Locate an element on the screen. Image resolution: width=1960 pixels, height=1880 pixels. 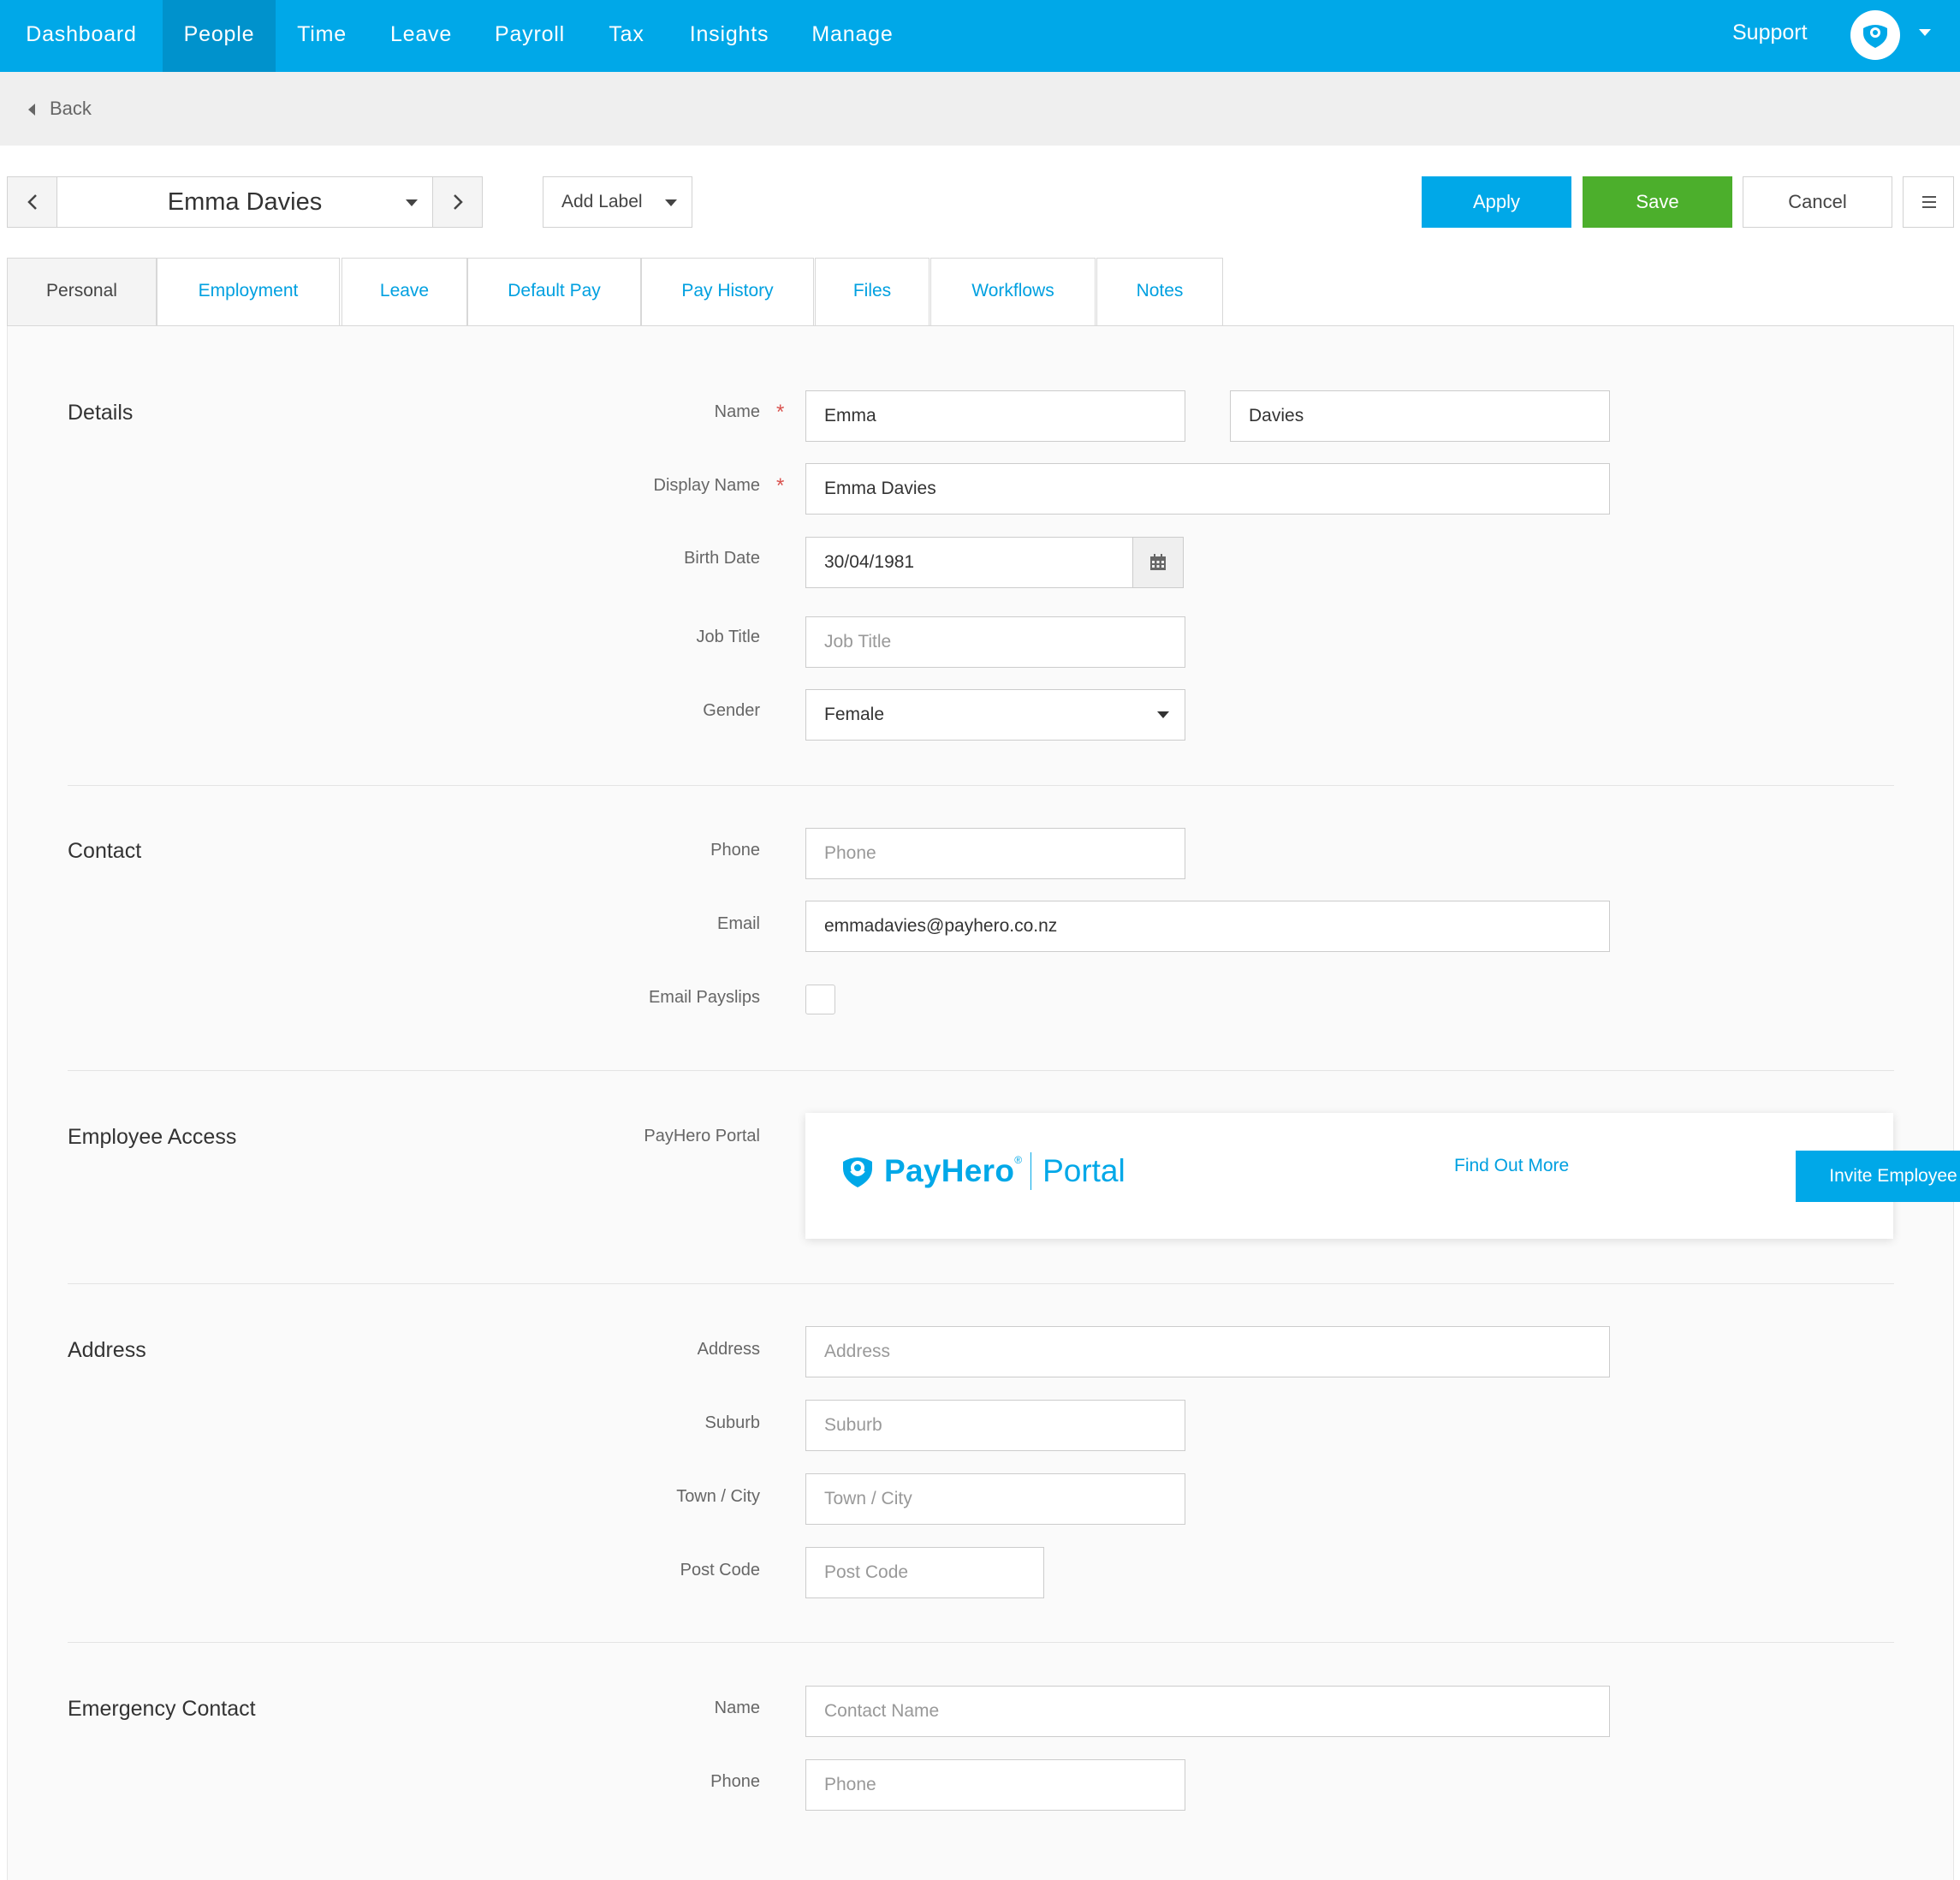
phone-label: Phone is located at coordinates (735, 850).